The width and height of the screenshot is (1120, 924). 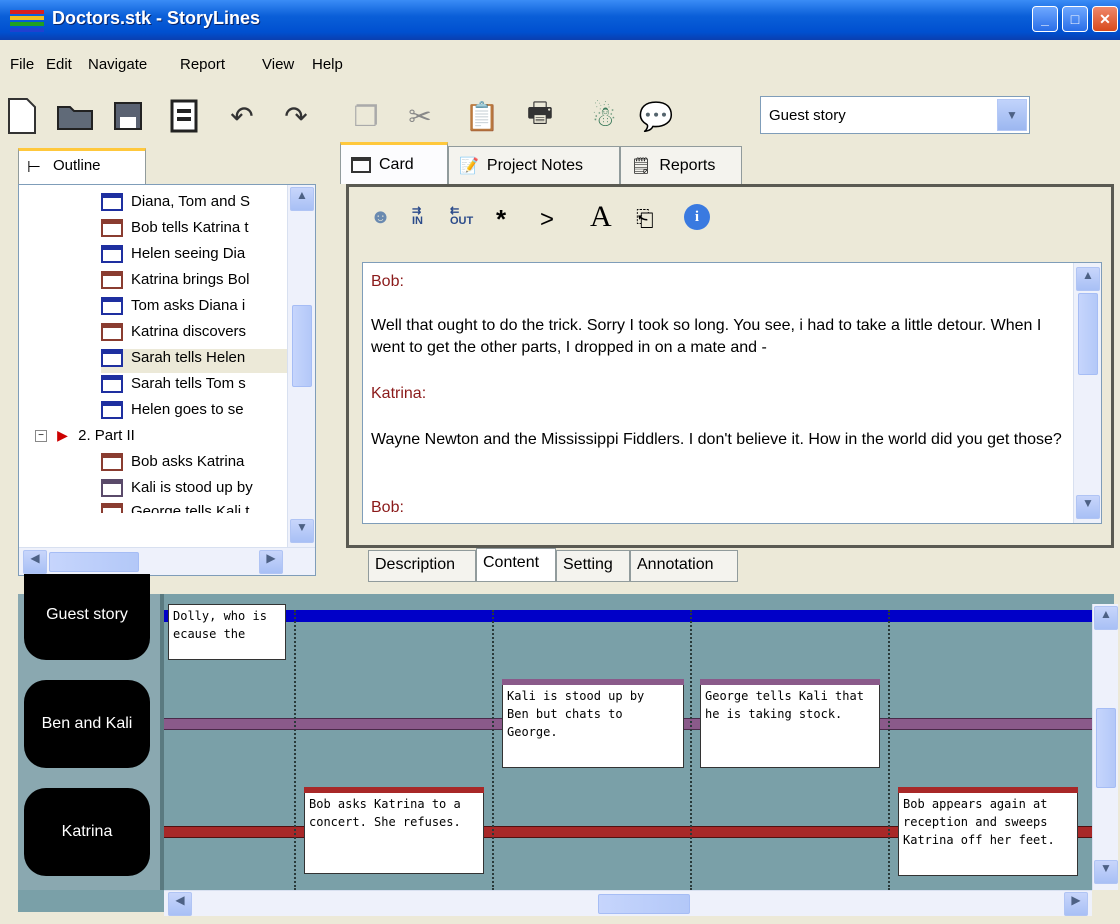 What do you see at coordinates (1105, 903) in the screenshot?
I see `size-grip` at bounding box center [1105, 903].